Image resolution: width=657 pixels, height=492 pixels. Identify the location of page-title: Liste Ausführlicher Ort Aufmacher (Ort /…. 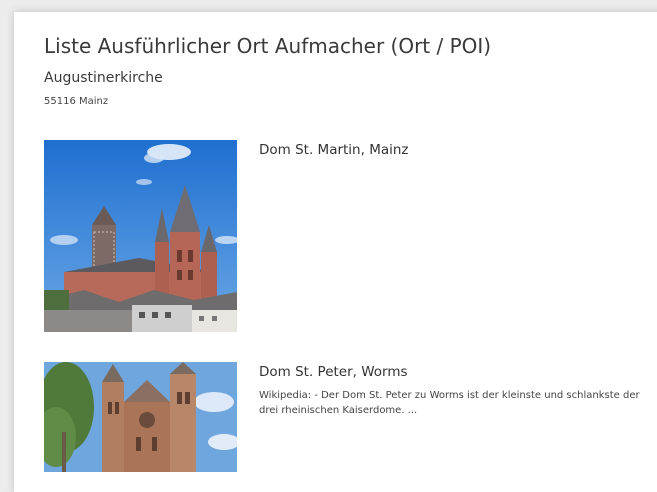
(268, 46).